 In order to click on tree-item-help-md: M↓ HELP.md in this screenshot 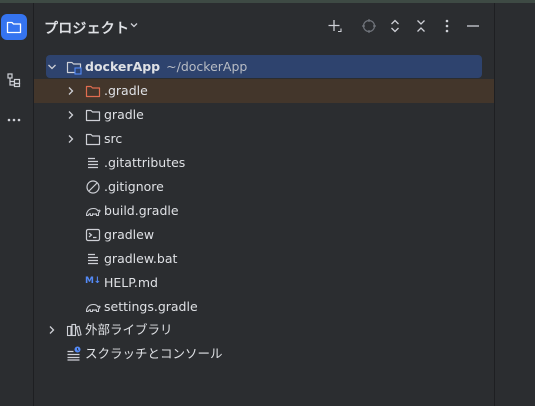, I will do `click(264, 283)`.